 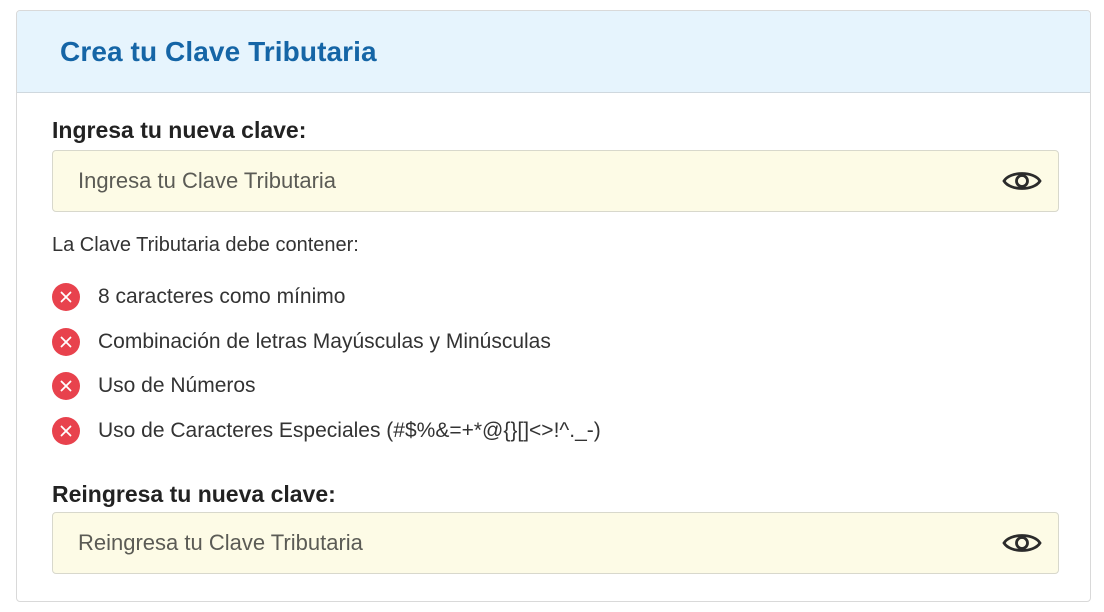 What do you see at coordinates (177, 386) in the screenshot?
I see `requirement-text: Uso de Números` at bounding box center [177, 386].